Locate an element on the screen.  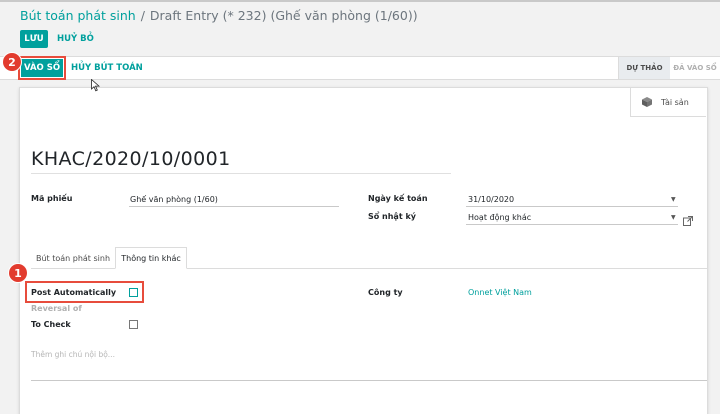
assets-smart-button: Tài sản is located at coordinates (668, 102).